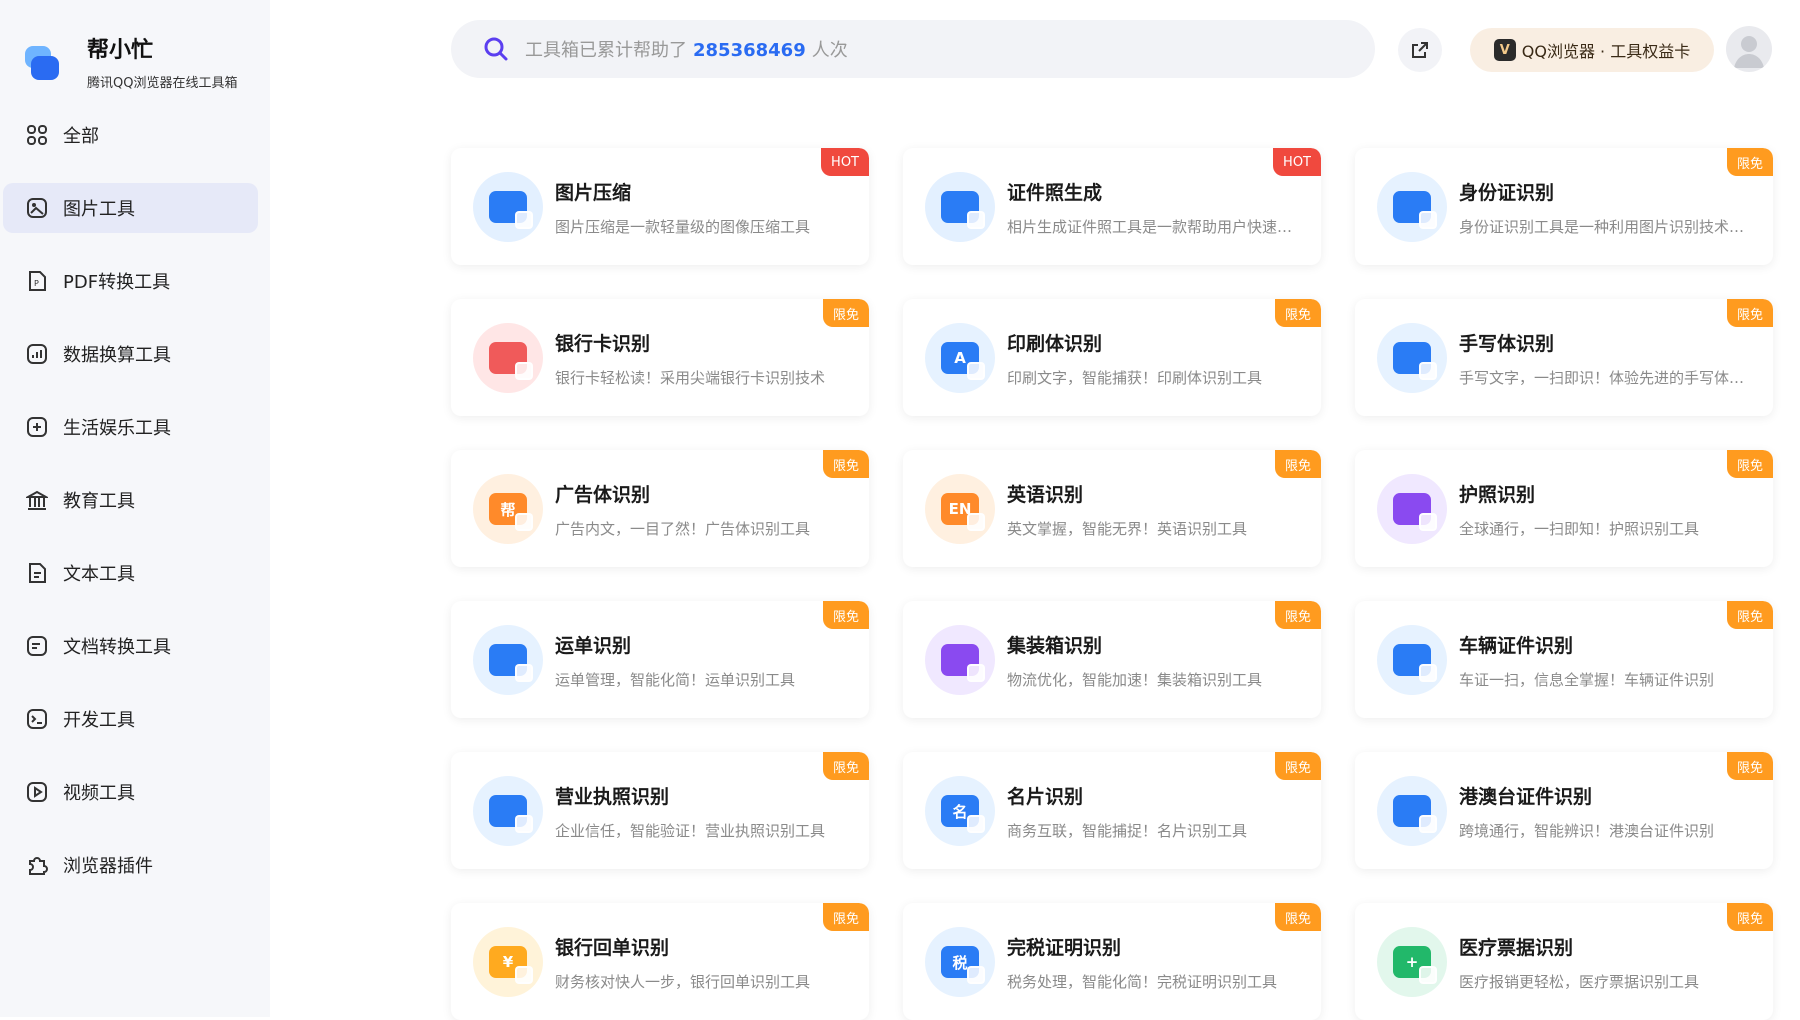  What do you see at coordinates (1055, 646) in the screenshot?
I see `tool-title: 集装箱识别` at bounding box center [1055, 646].